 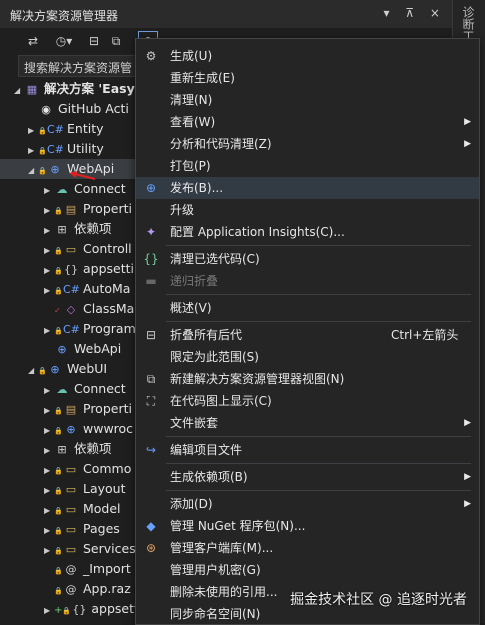 I want to click on menu-clean: 清理(N), so click(x=307, y=100).